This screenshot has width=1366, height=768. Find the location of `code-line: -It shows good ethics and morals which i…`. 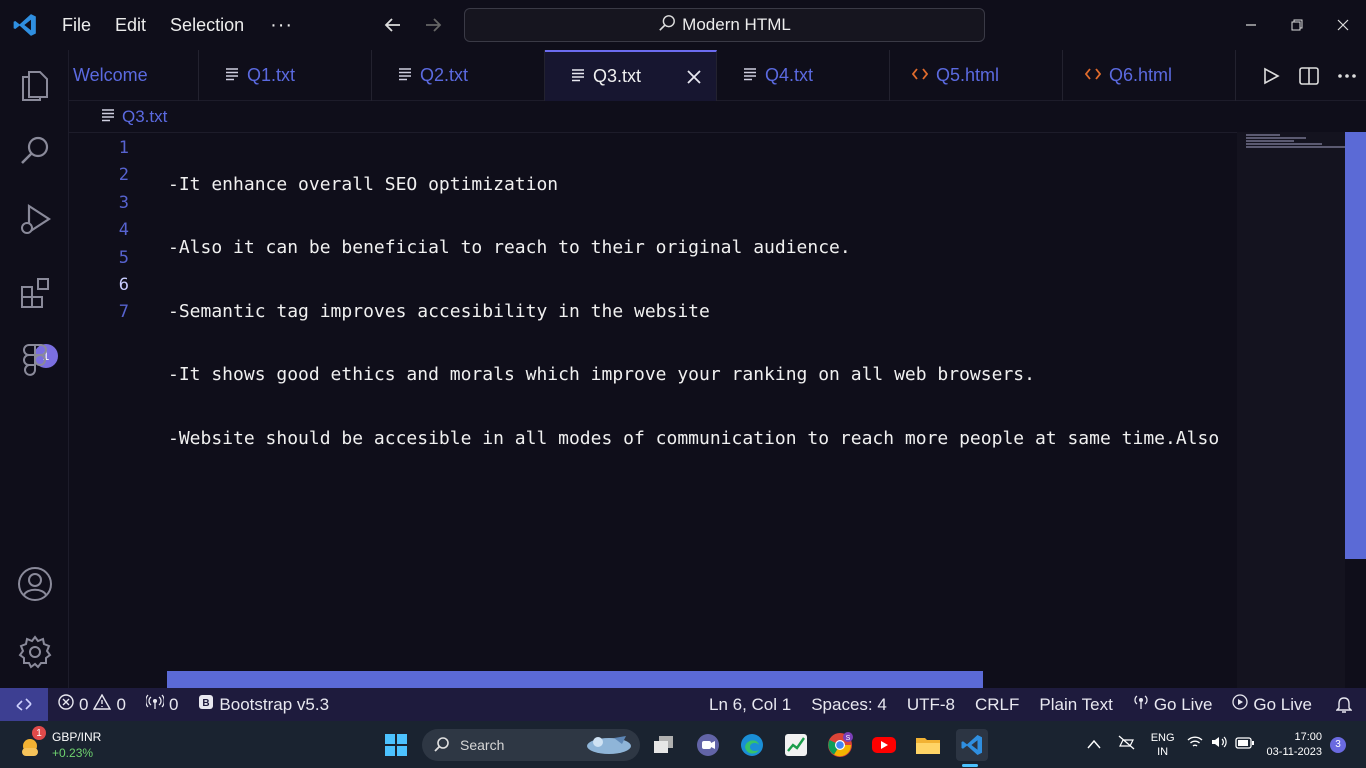

code-line: -It shows good ethics and morals which i… is located at coordinates (702, 374).